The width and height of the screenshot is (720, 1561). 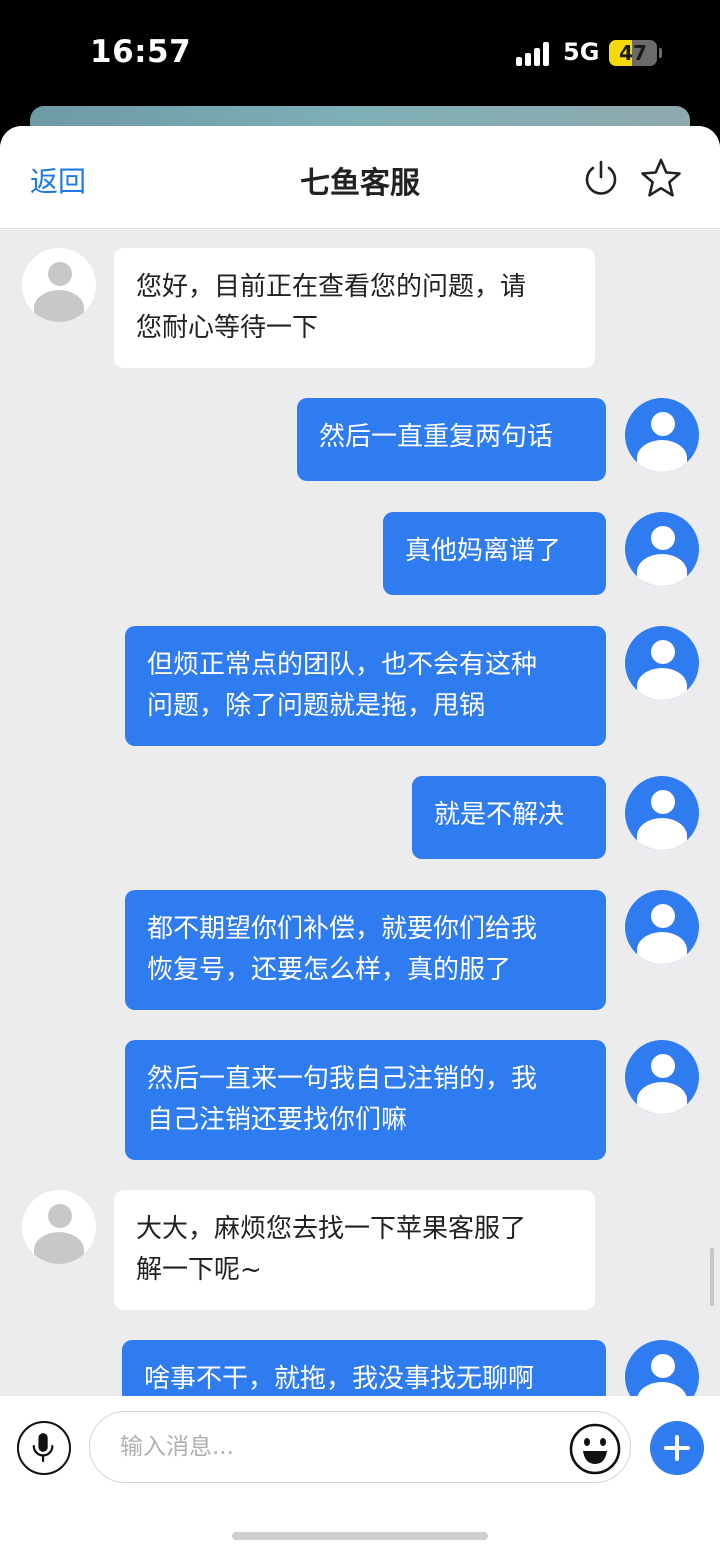 I want to click on status-time: 16:57, so click(x=141, y=52).